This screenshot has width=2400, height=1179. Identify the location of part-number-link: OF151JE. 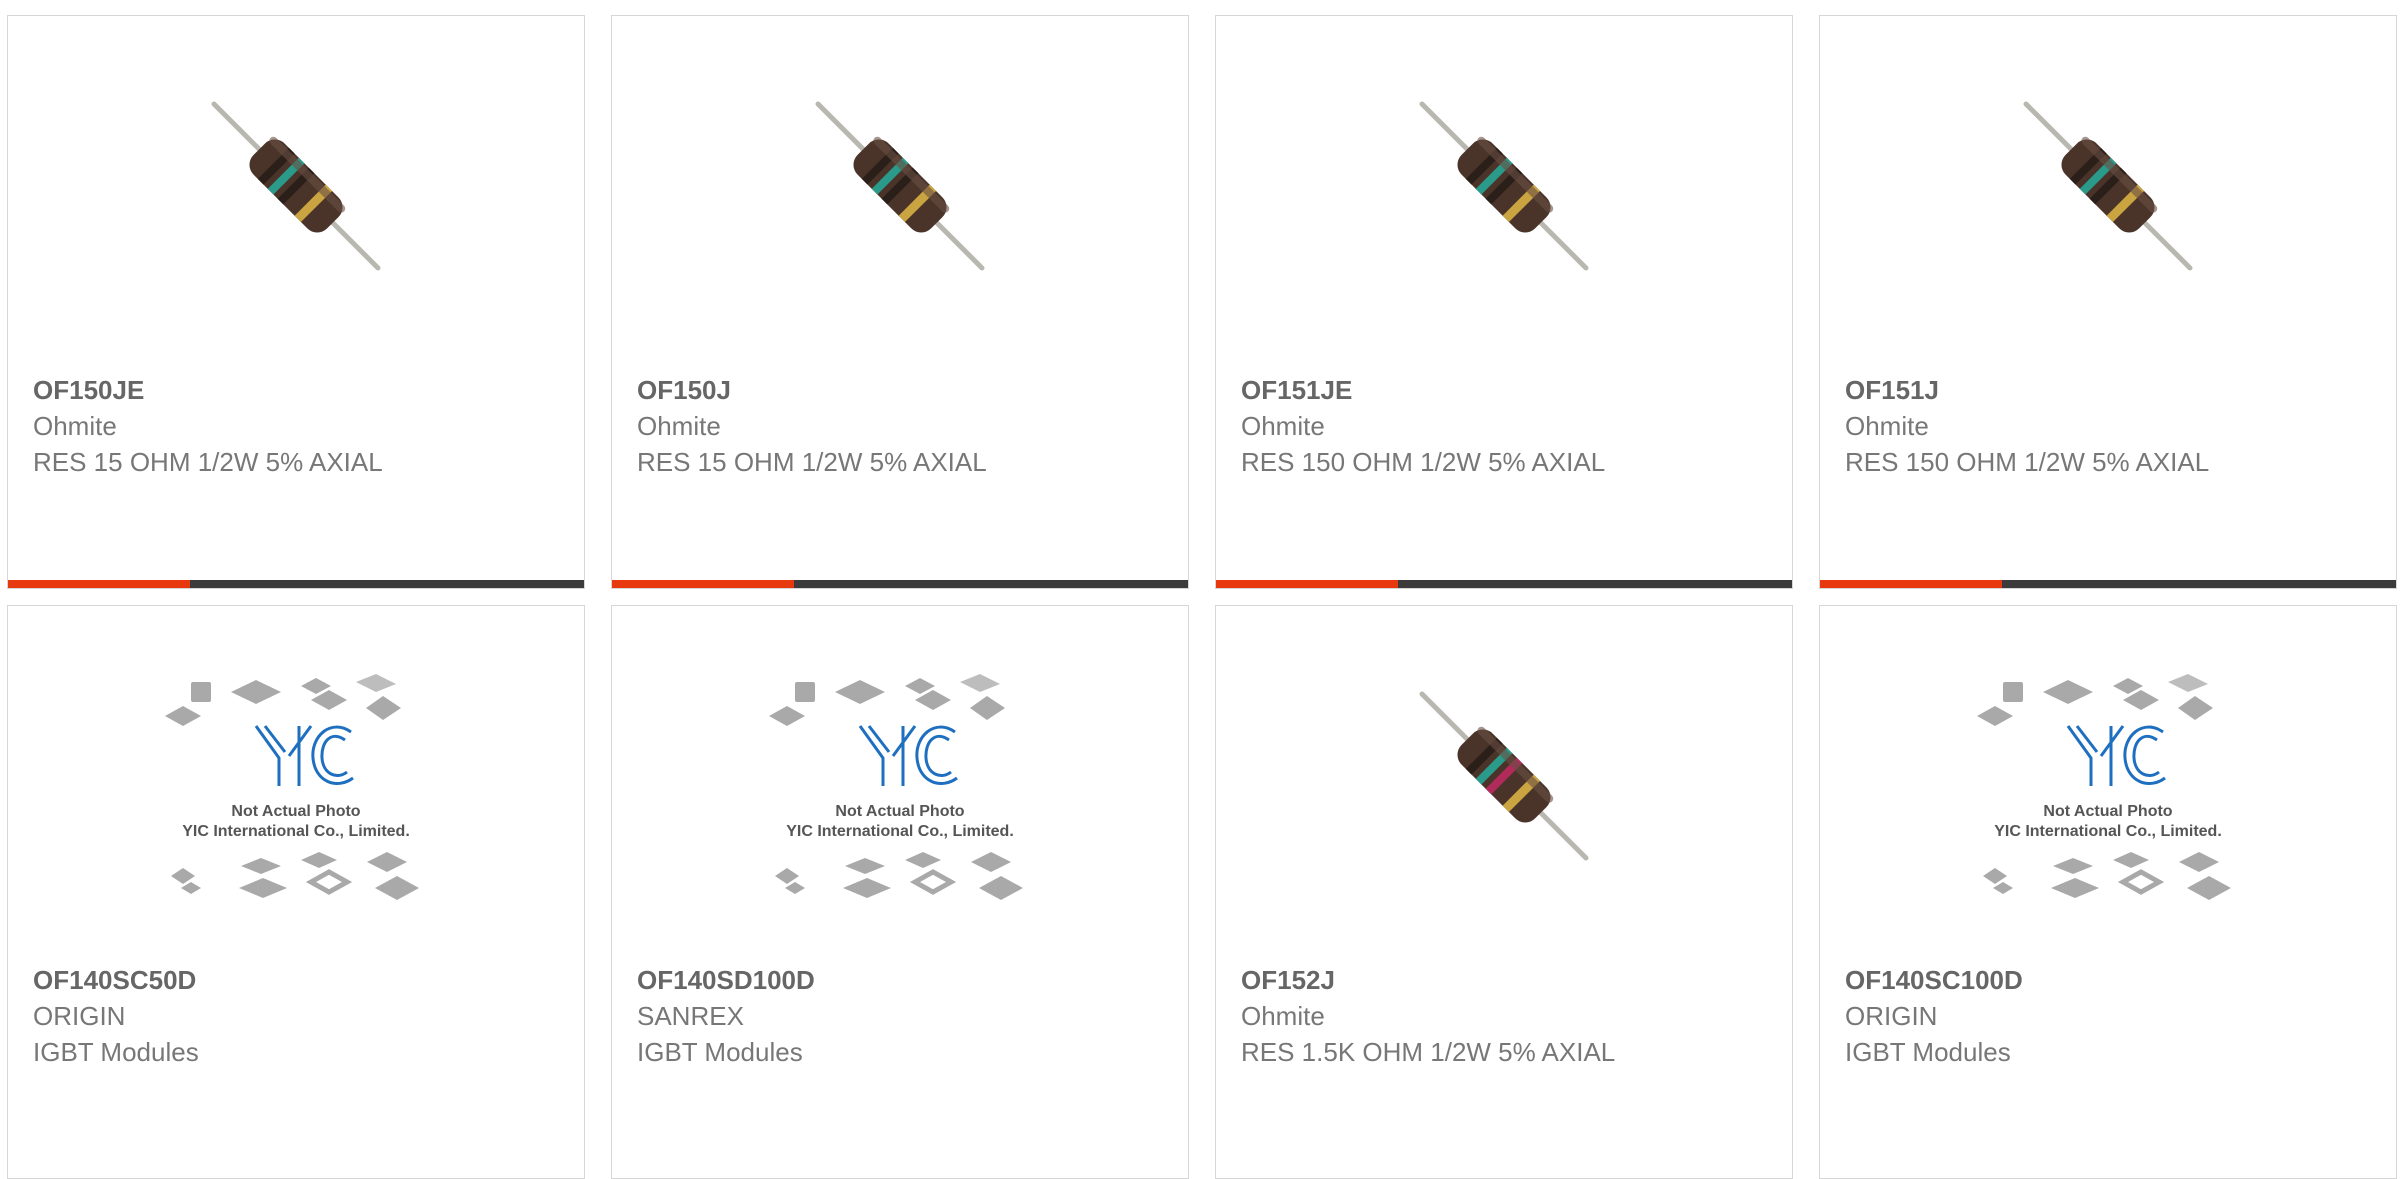
(1506, 390).